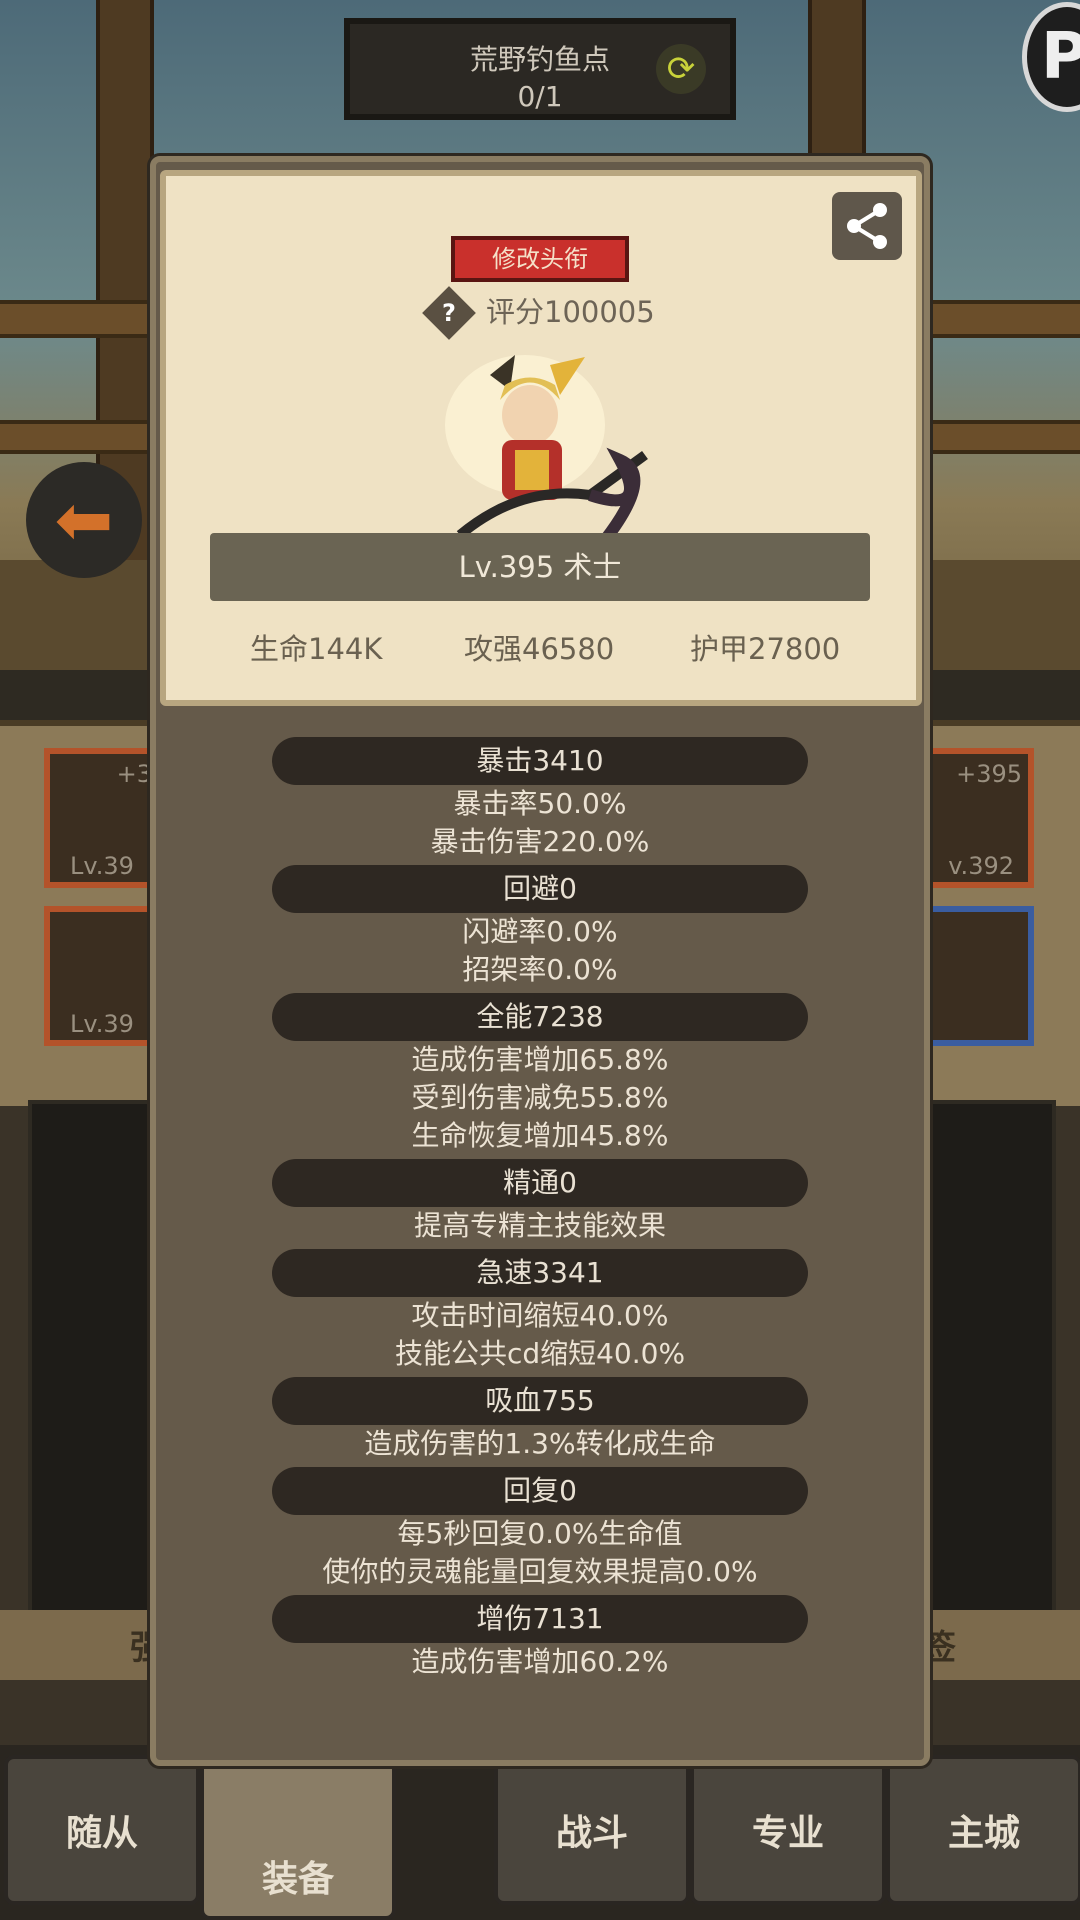  Describe the element at coordinates (867, 226) in the screenshot. I see `share-icon` at that location.